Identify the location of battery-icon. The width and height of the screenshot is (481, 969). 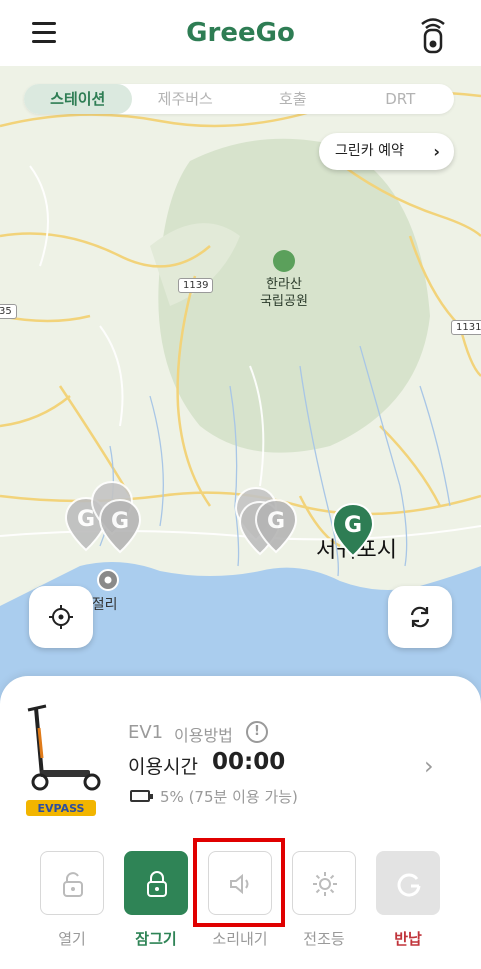
(141, 796).